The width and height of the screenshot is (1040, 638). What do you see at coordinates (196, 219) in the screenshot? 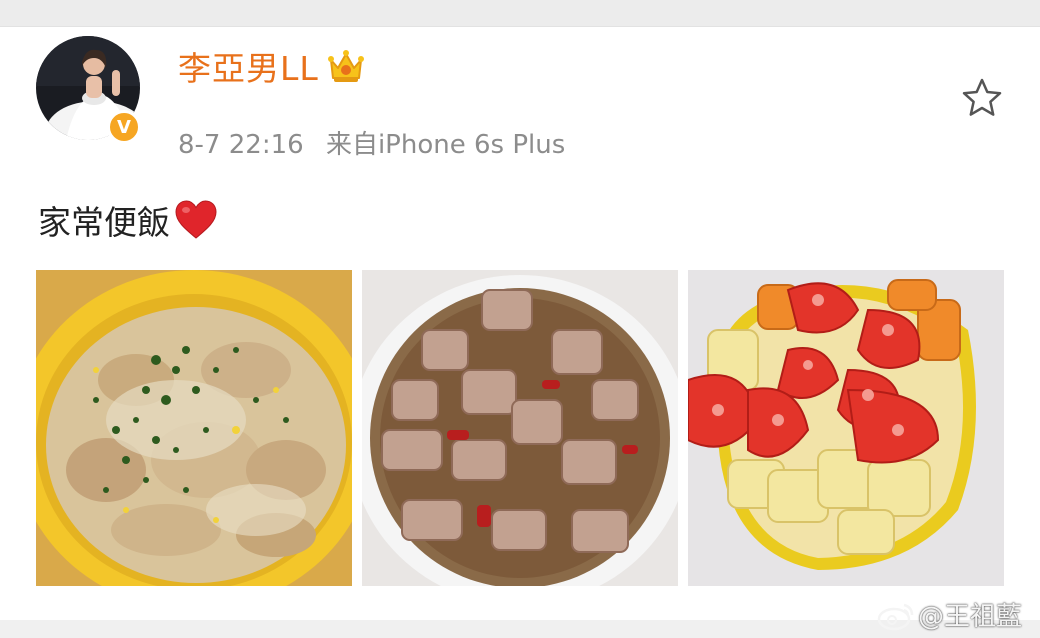
I see `heart-icon` at bounding box center [196, 219].